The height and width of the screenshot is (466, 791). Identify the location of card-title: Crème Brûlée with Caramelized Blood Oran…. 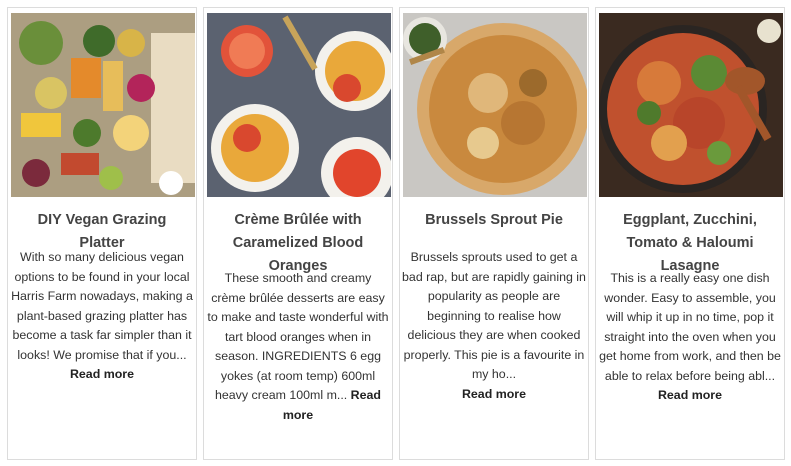
(298, 243).